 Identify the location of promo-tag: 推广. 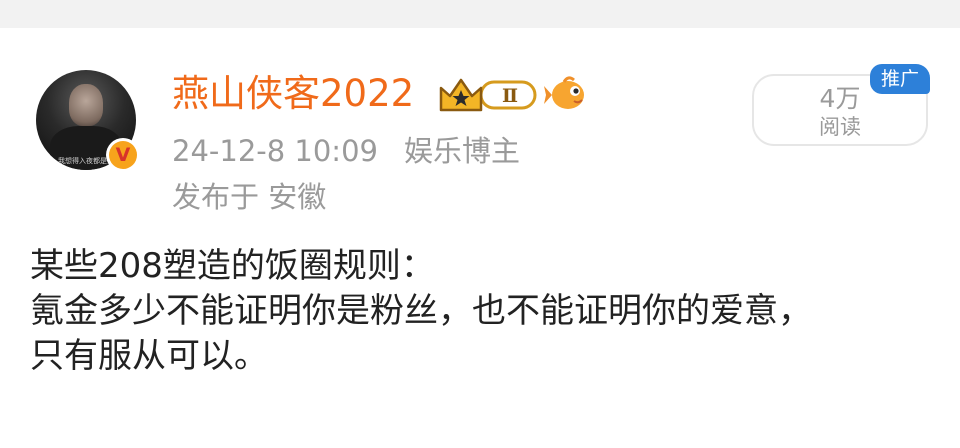
(900, 79).